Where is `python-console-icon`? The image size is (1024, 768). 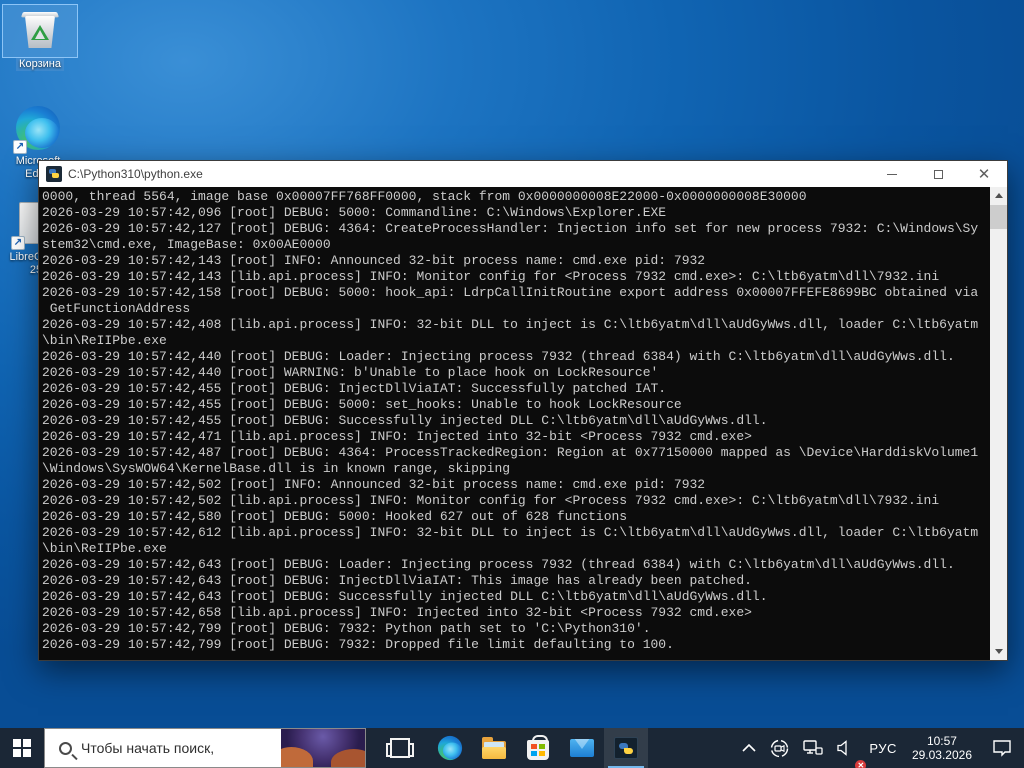
python-console-icon is located at coordinates (626, 748).